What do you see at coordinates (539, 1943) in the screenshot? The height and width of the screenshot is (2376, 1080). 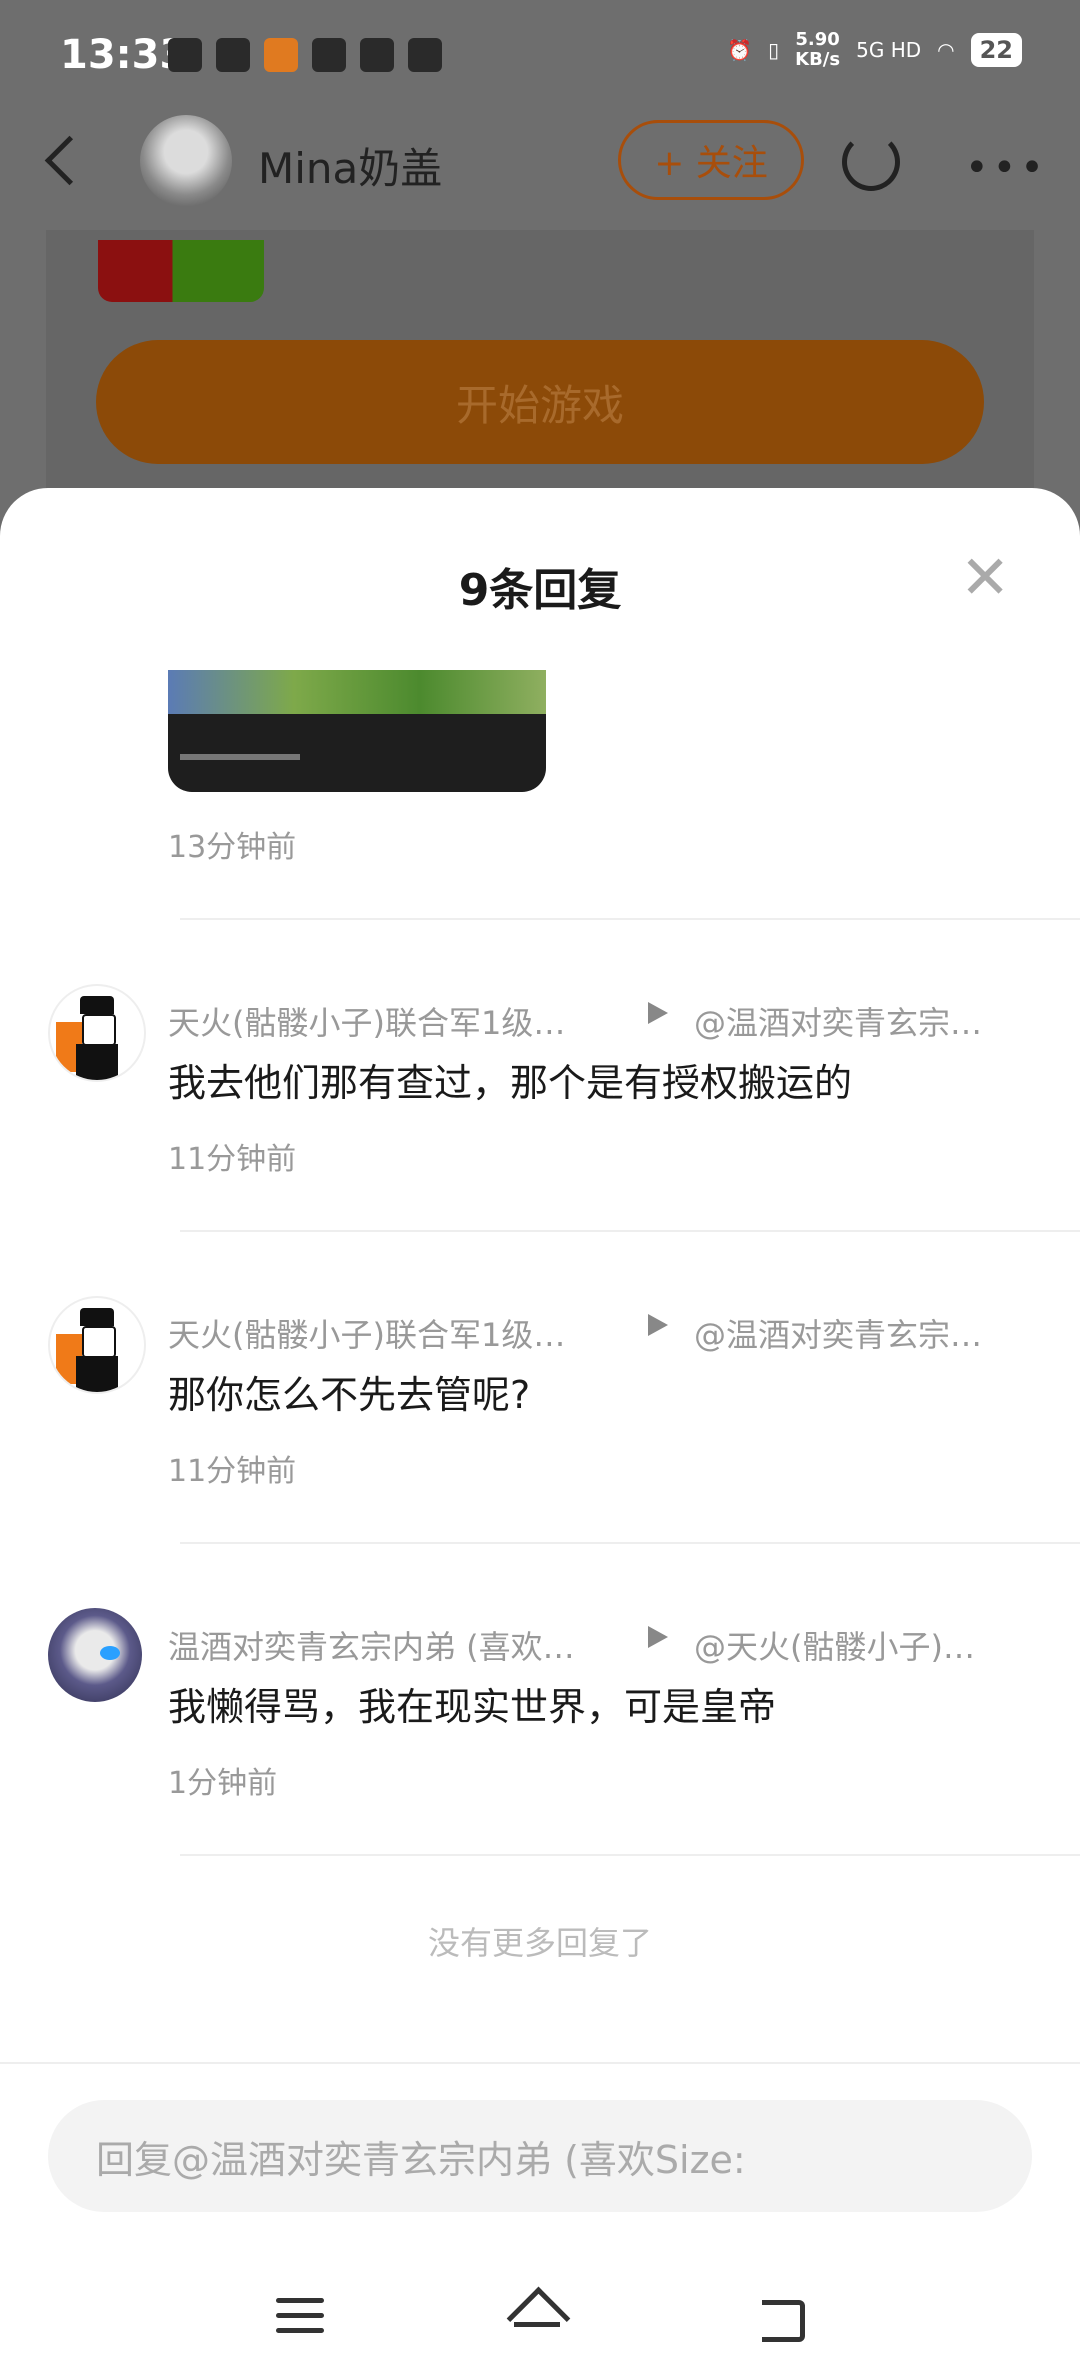 I see `no-more-replies: 没有更多回复了` at bounding box center [539, 1943].